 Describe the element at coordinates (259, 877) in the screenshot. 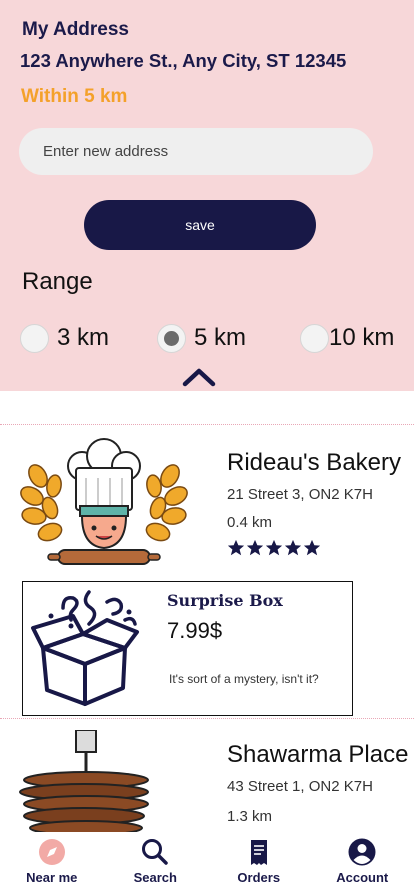

I see `nav-label: Orders` at that location.